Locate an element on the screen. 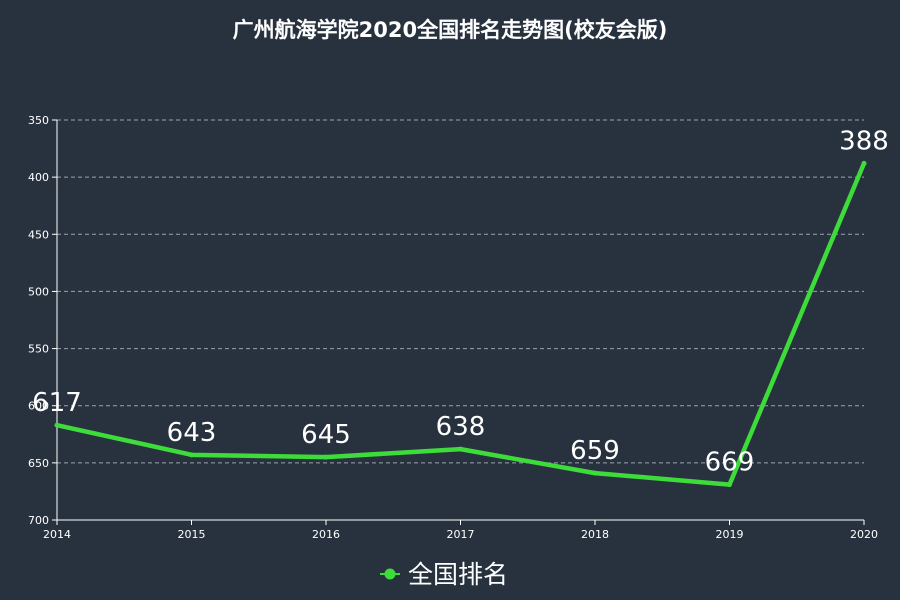  x-tick-label: 2019 is located at coordinates (730, 534).